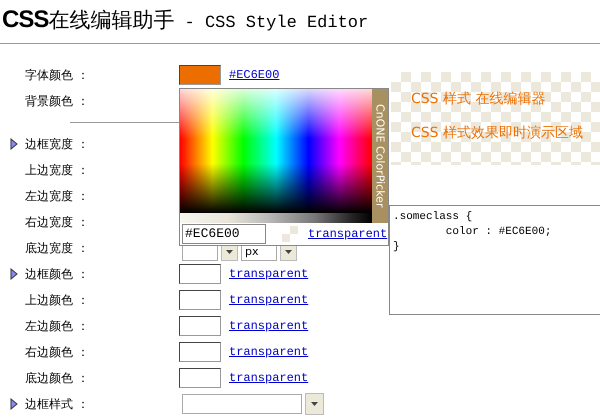 The height and width of the screenshot is (420, 600). What do you see at coordinates (276, 151) in the screenshot?
I see `color-spectrum` at bounding box center [276, 151].